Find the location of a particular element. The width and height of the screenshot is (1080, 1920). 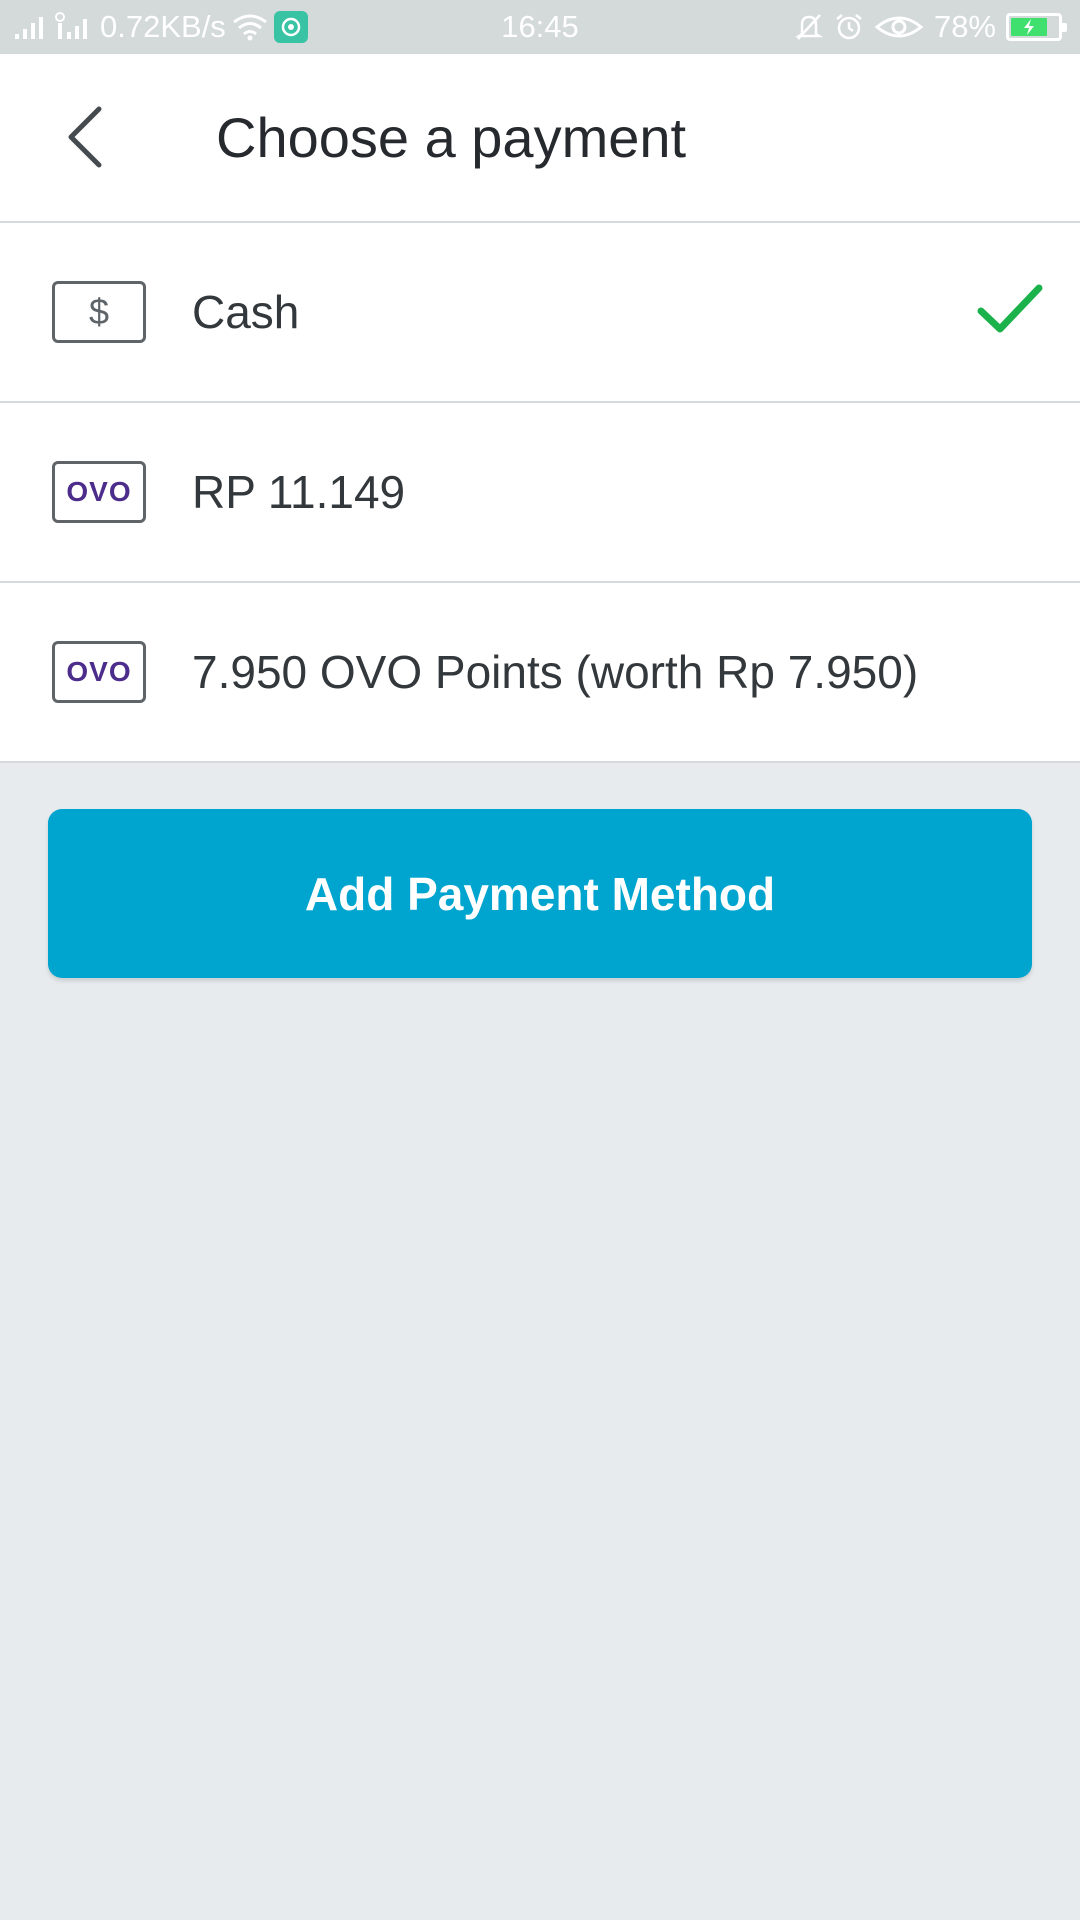

chevron-left-icon is located at coordinates (85, 139).